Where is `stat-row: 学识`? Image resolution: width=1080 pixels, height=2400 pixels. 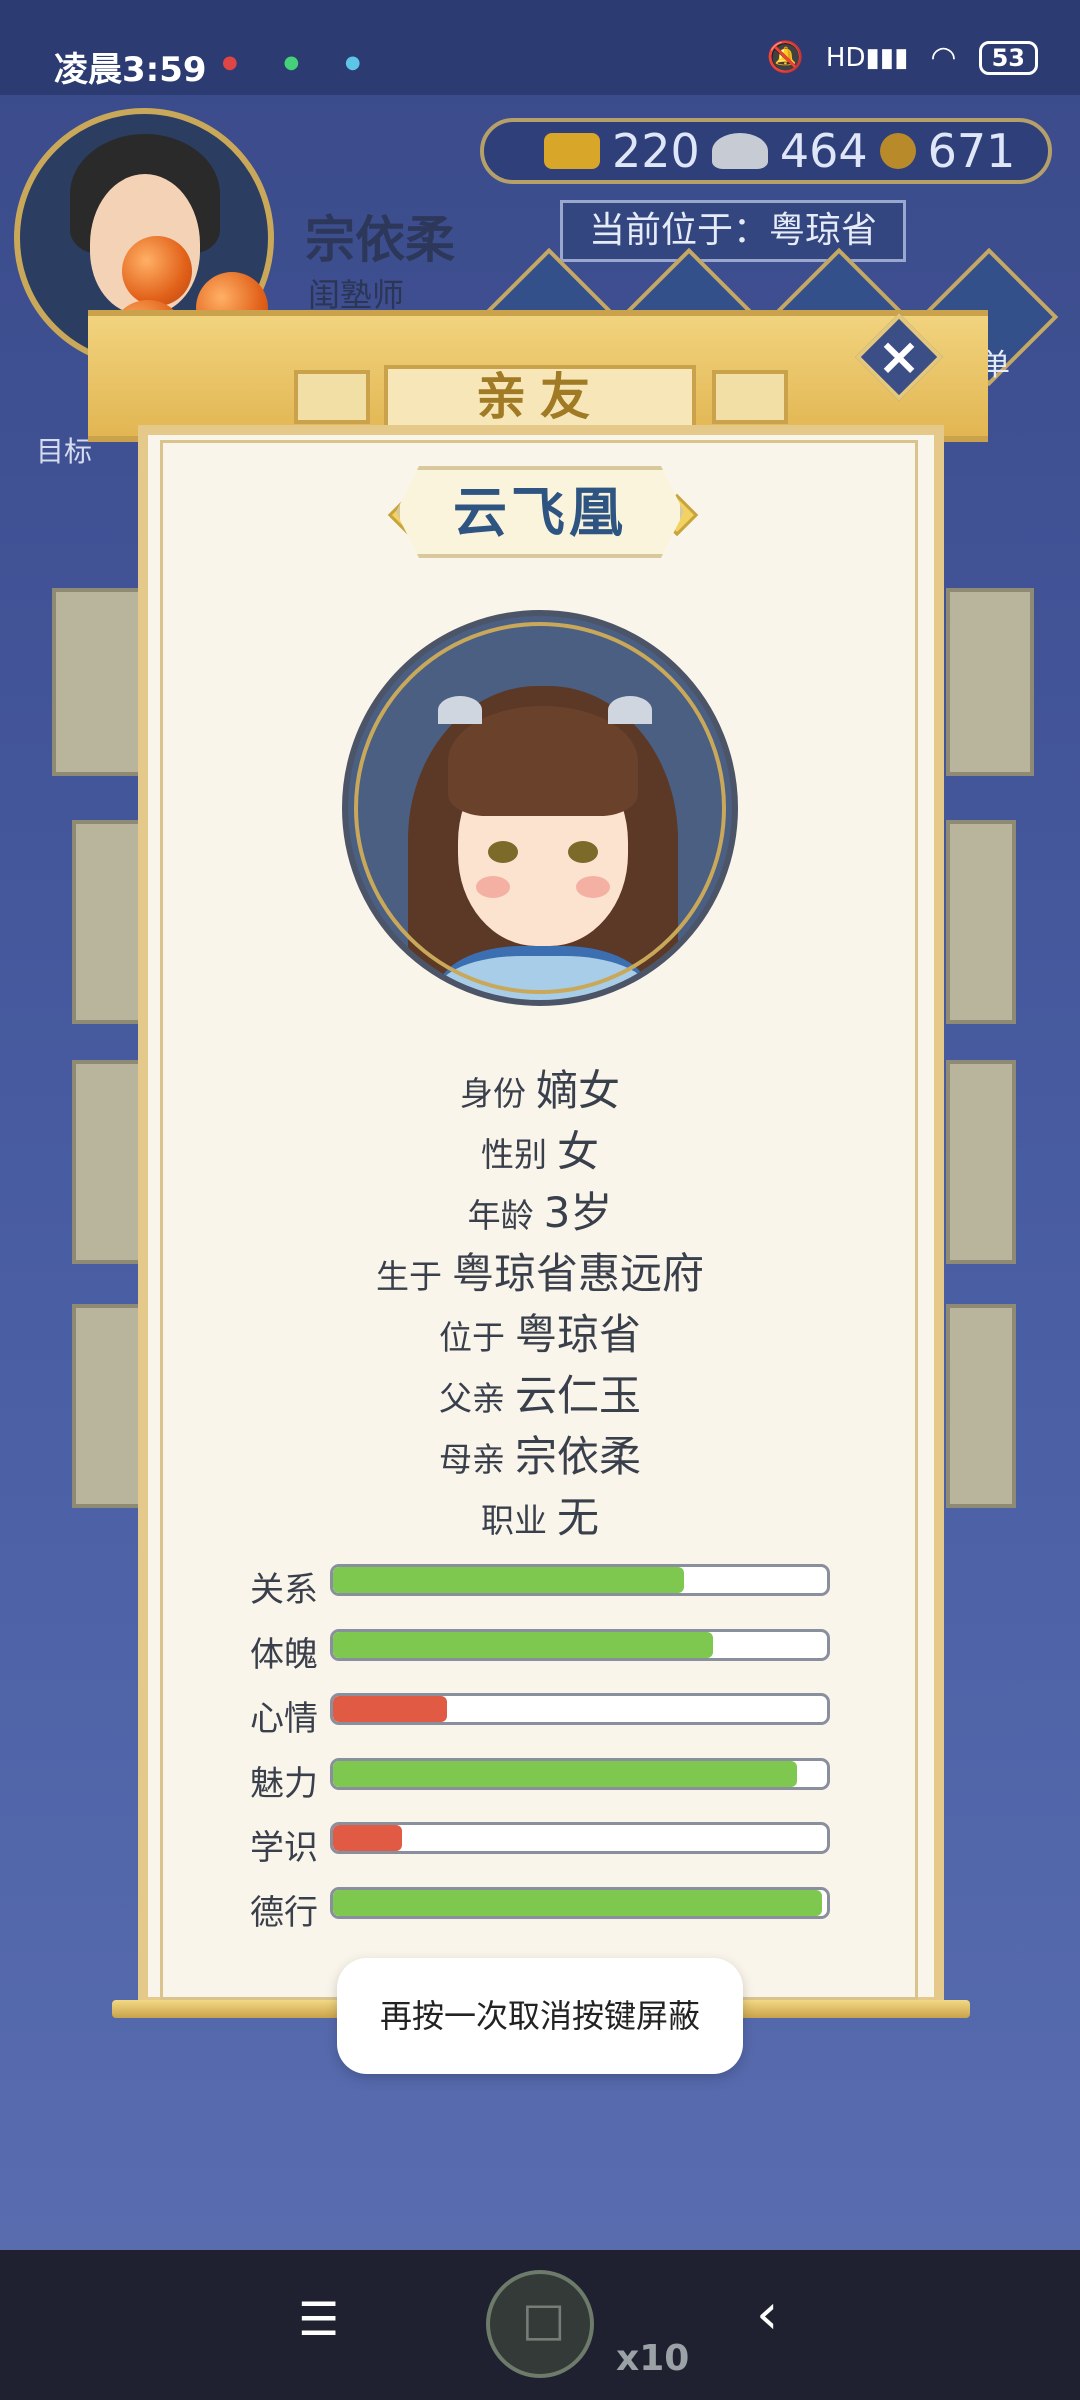 stat-row: 学识 is located at coordinates (540, 1846).